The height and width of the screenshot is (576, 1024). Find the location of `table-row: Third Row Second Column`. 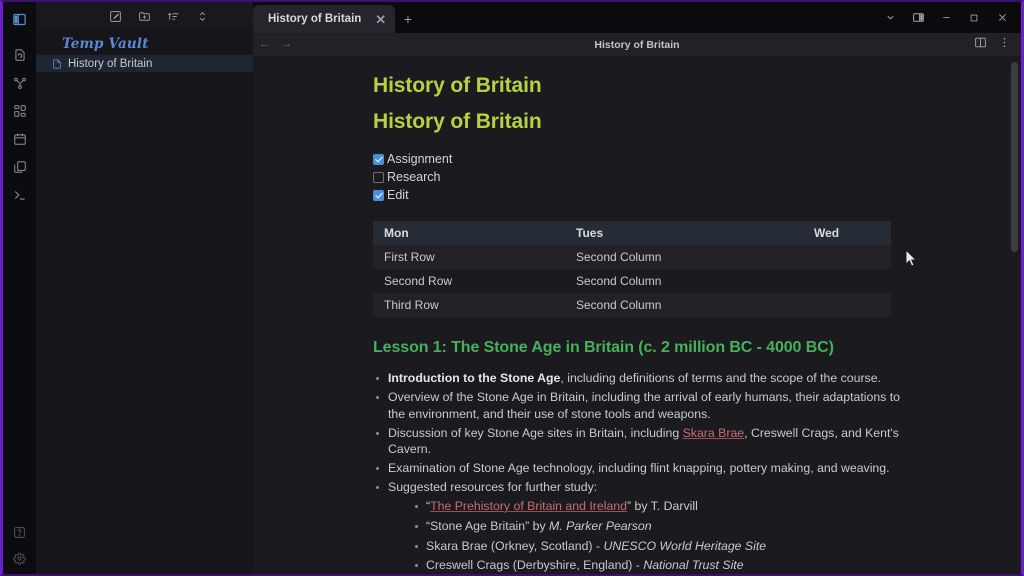

table-row: Third Row Second Column is located at coordinates (632, 305).